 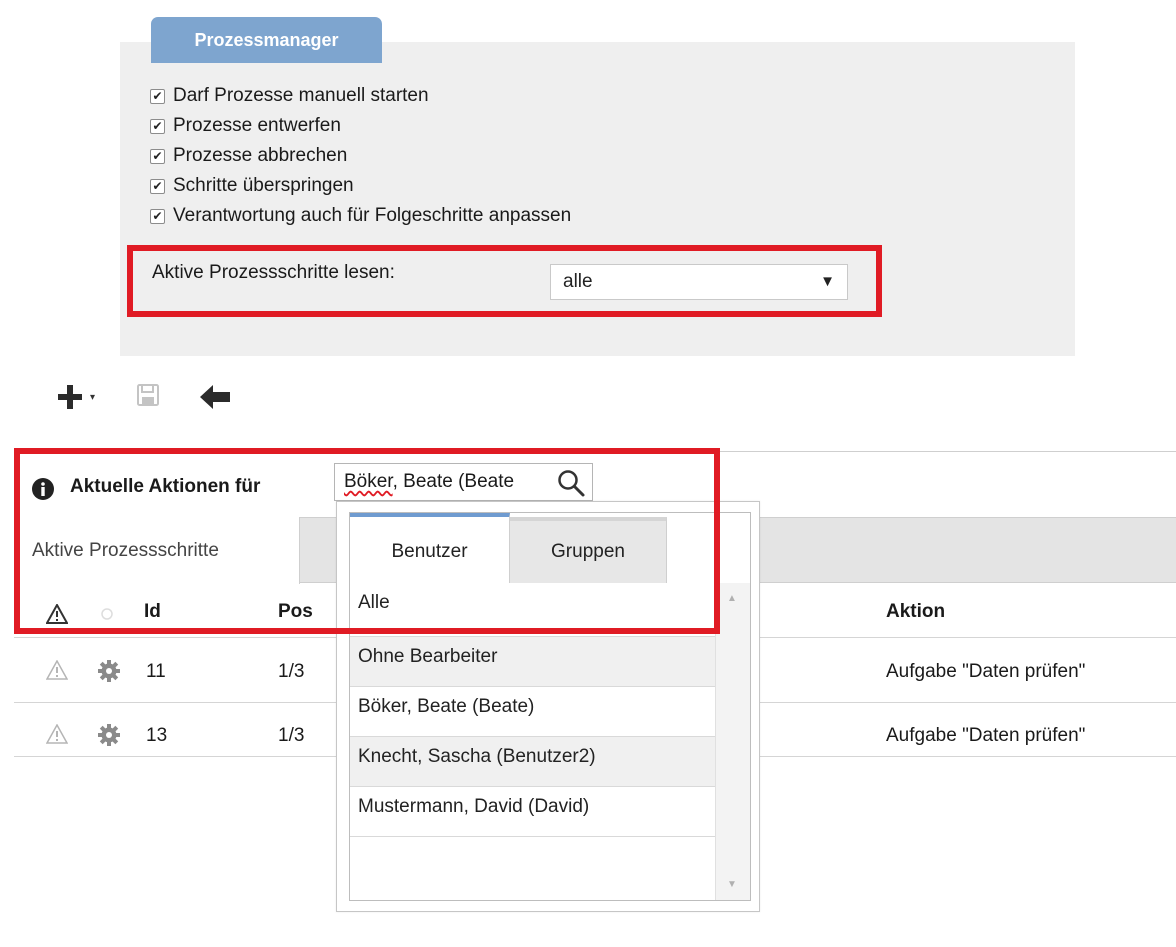 I want to click on highlight-box-active-steps, so click(x=504, y=281).